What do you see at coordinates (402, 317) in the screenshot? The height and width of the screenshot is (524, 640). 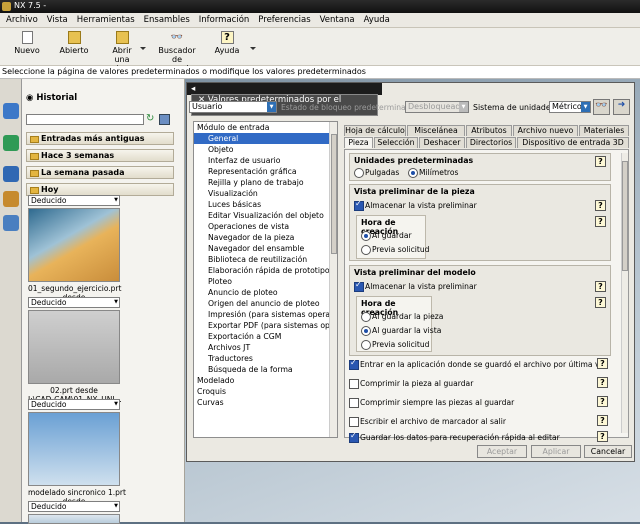 I see `model-on-save-part-radio: Al guardar la pieza` at bounding box center [402, 317].